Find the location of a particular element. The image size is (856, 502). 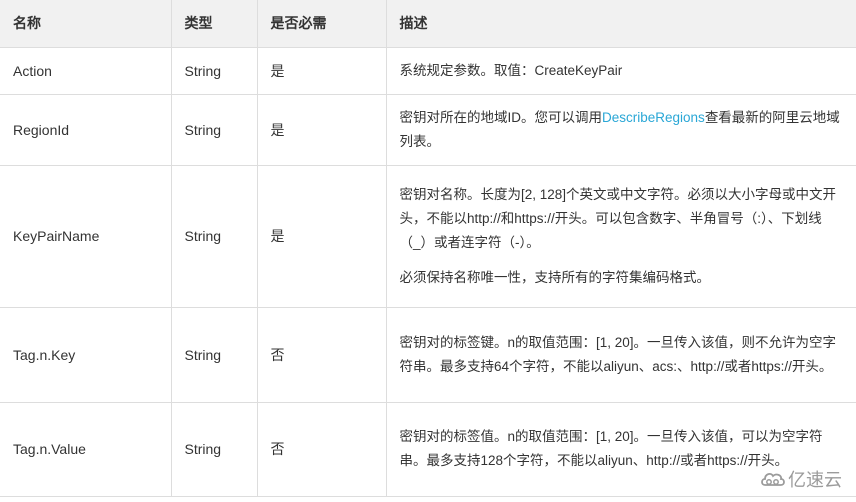

param-name: RegionId is located at coordinates (86, 129).